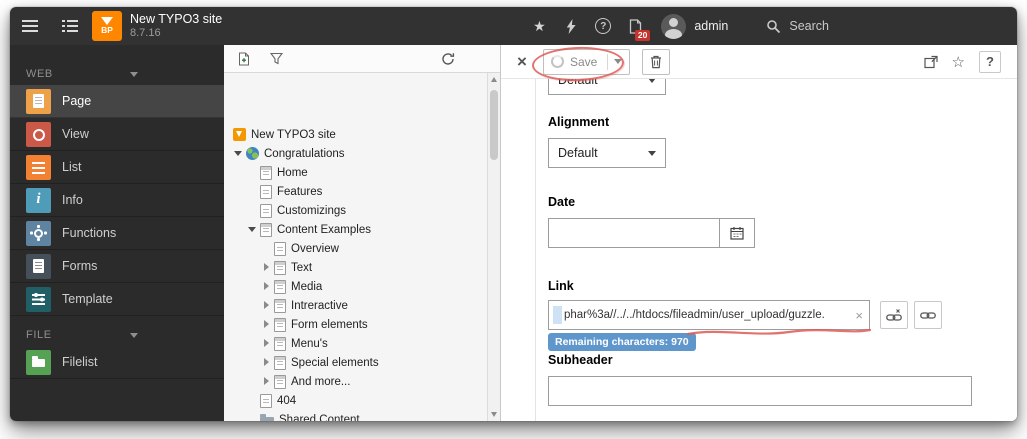  Describe the element at coordinates (362, 415) in the screenshot. I see `tree-node-shared-content: Shared Content` at that location.